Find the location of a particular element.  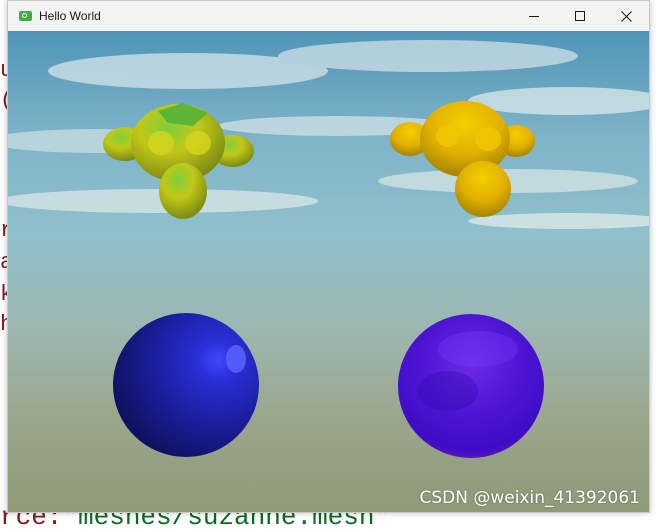

window-controls is located at coordinates (580, 16).